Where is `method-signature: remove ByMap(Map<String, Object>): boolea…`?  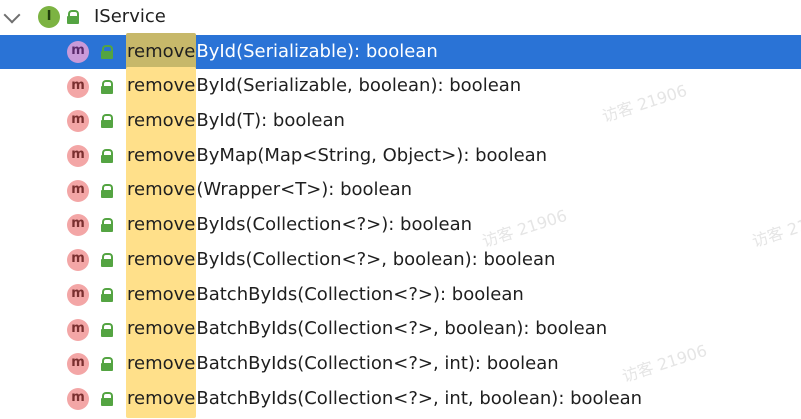 method-signature: remove ByMap(Map<String, Object>): boolea… is located at coordinates (337, 156).